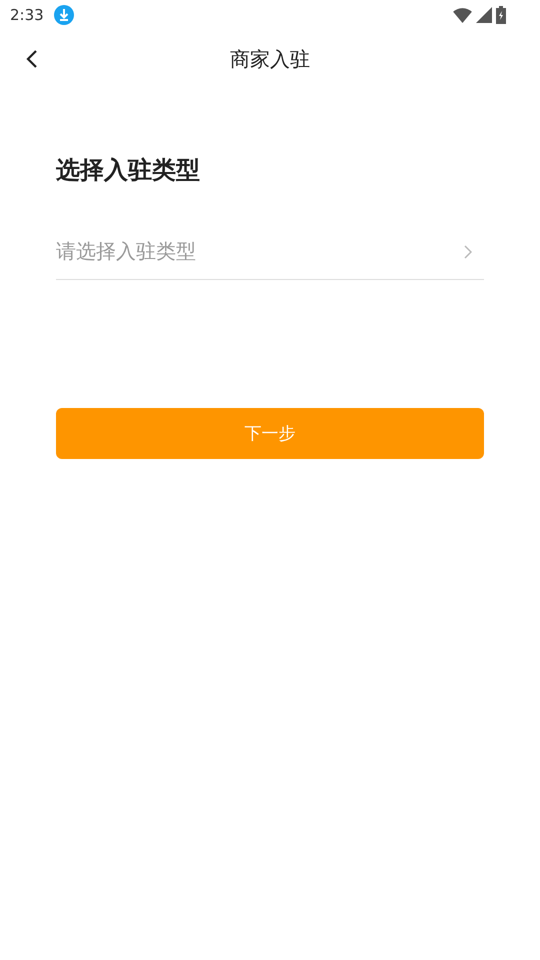 The height and width of the screenshot is (960, 540). Describe the element at coordinates (27, 15) in the screenshot. I see `status-time: 2:33` at that location.